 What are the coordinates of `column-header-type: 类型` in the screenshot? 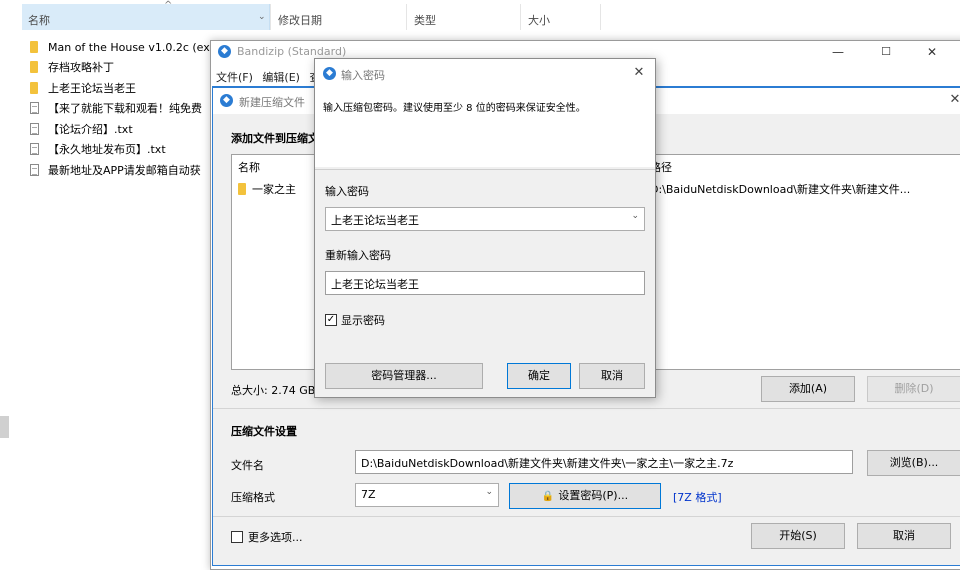 It's located at (464, 17).